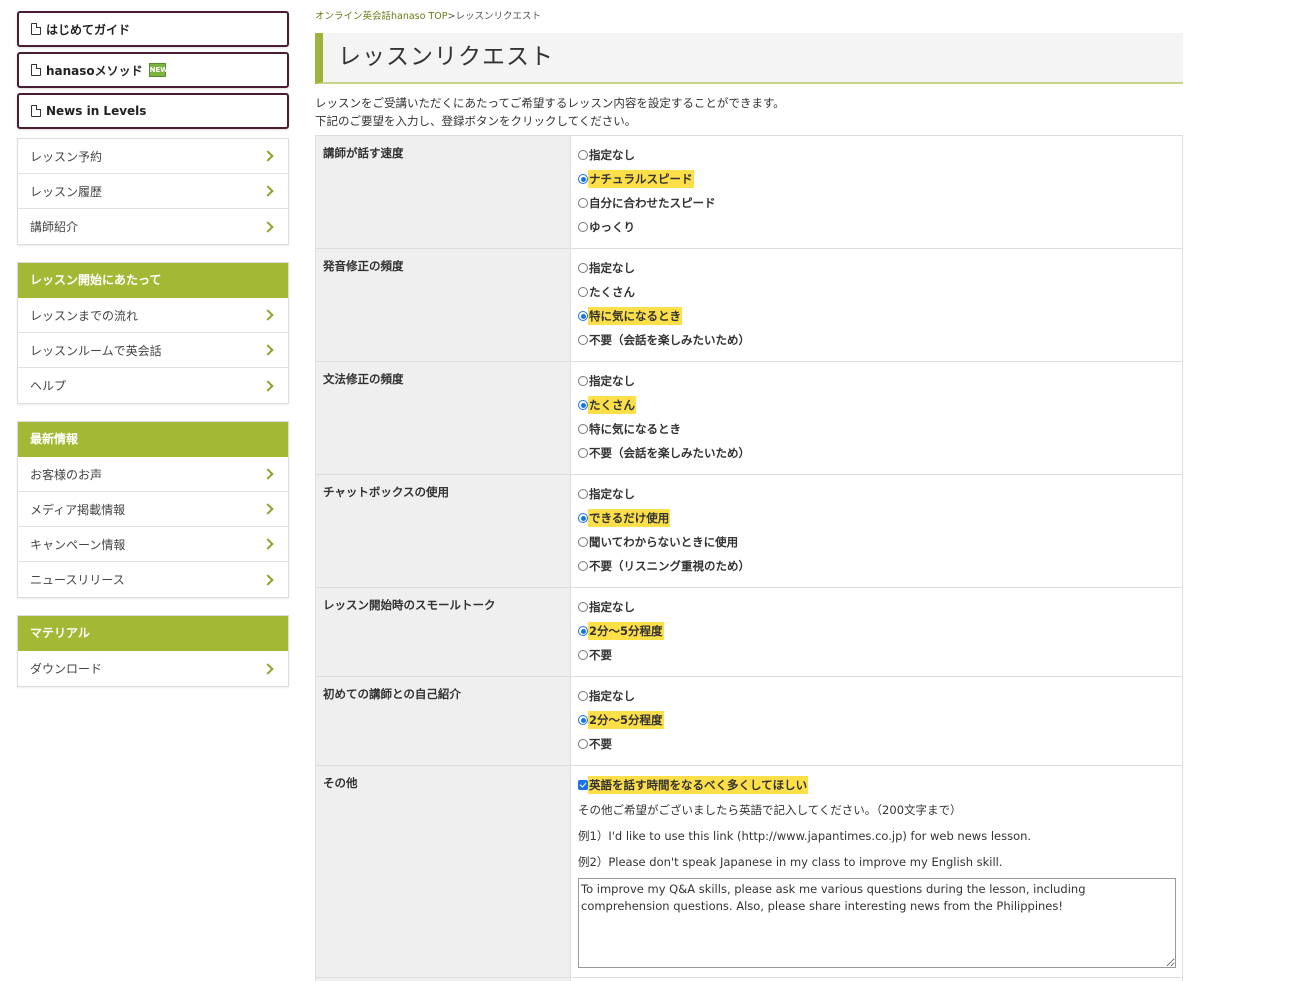  I want to click on radio-label: 不要（会話を楽しみたいため）, so click(669, 453).